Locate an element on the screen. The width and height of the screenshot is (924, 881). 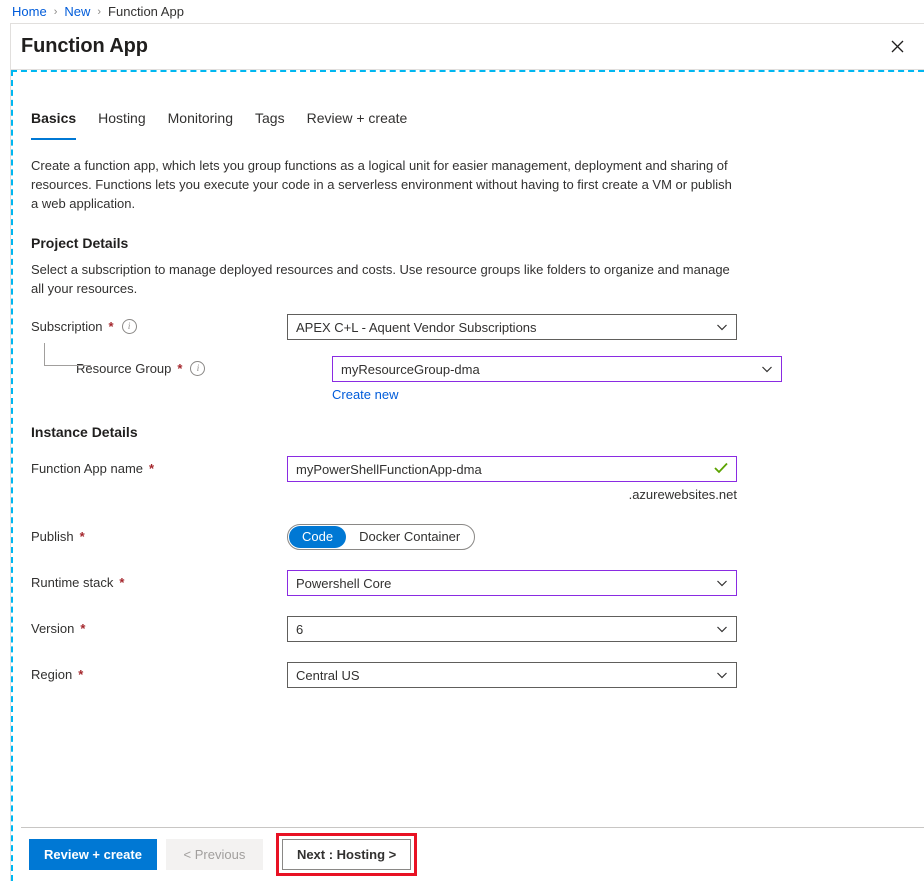
project-details-heading: Project Details is located at coordinates (80, 243).